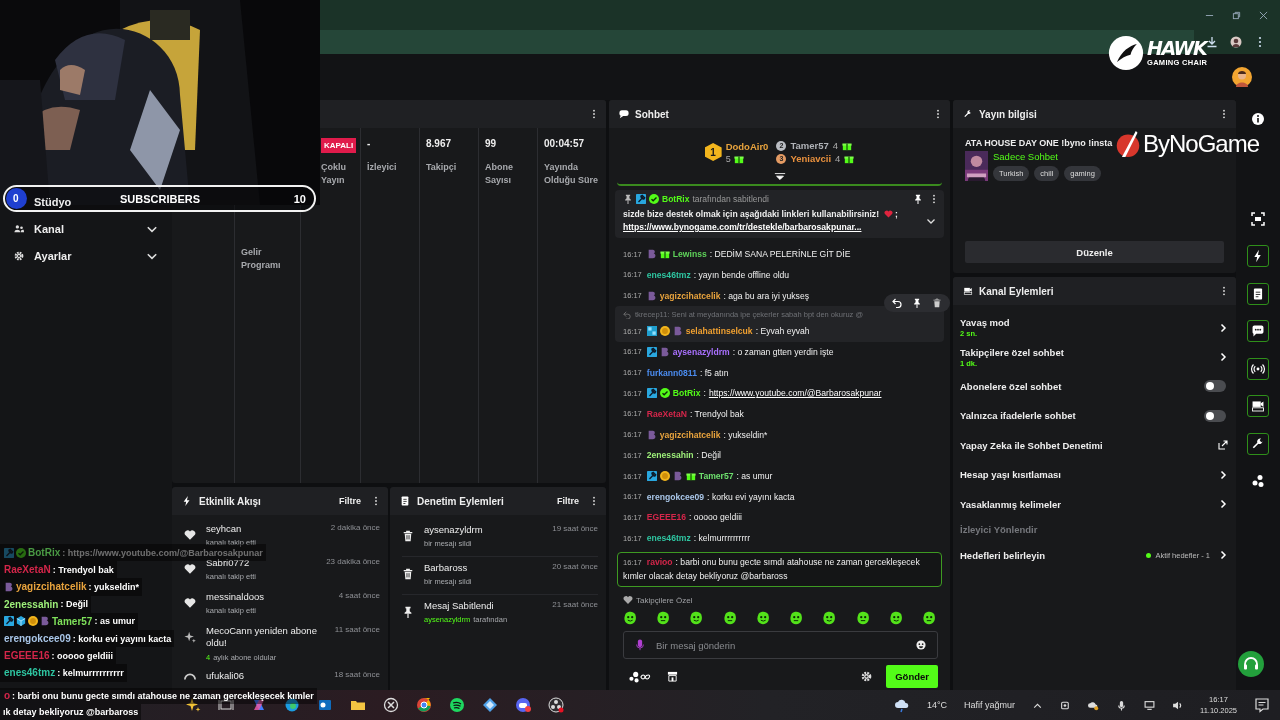  What do you see at coordinates (921, 645) in the screenshot?
I see `emoji-icon` at bounding box center [921, 645].